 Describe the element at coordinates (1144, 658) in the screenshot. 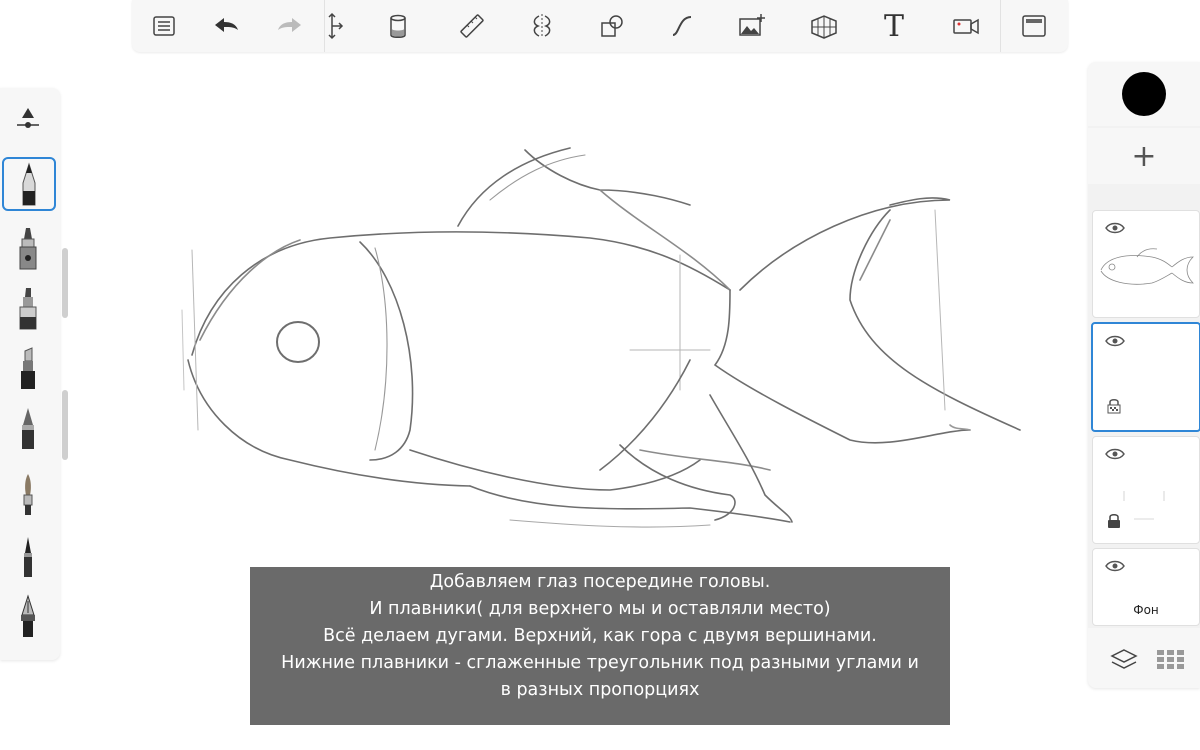

I see `layers-panel-footer` at that location.